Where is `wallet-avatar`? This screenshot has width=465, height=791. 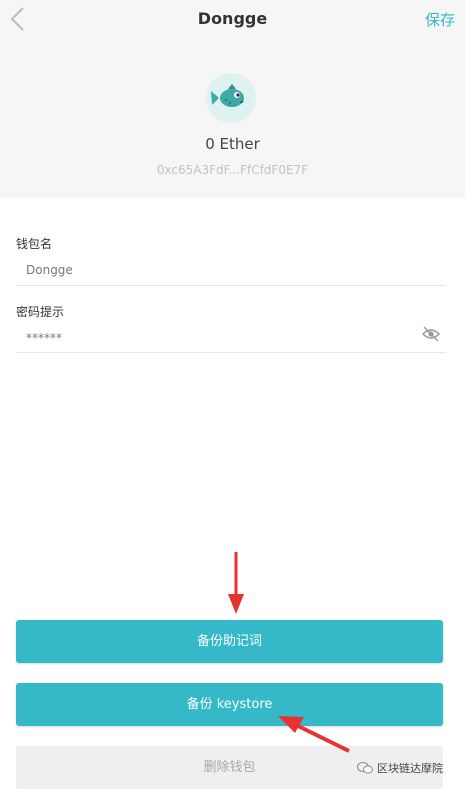
wallet-avatar is located at coordinates (231, 98).